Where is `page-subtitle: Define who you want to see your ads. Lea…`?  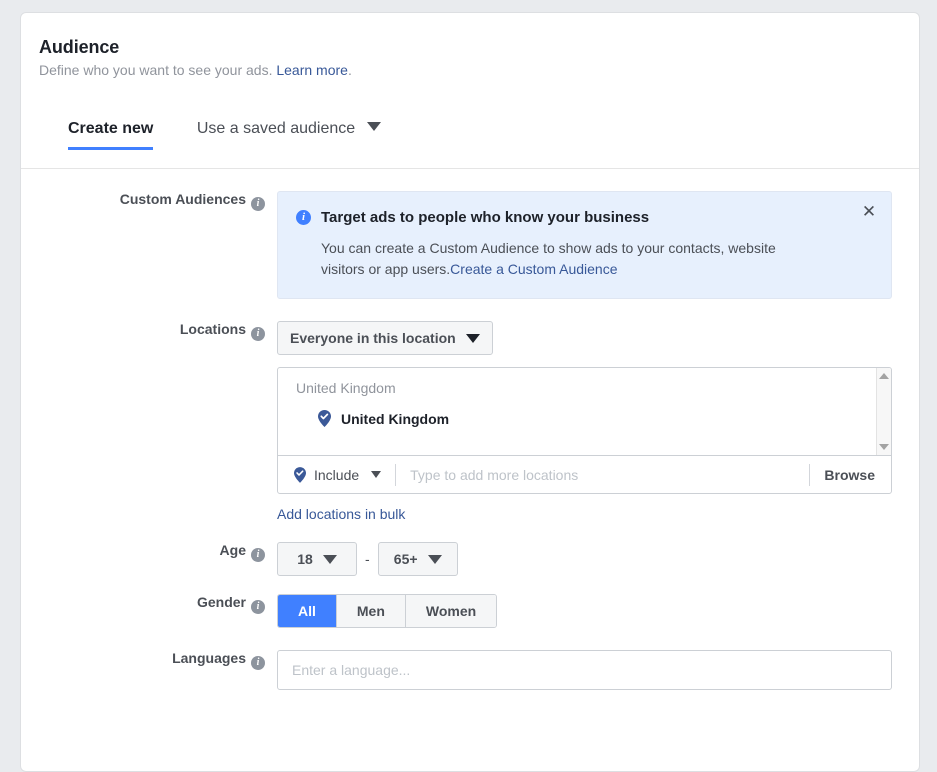
page-subtitle: Define who you want to see your ads. Lea… is located at coordinates (479, 70).